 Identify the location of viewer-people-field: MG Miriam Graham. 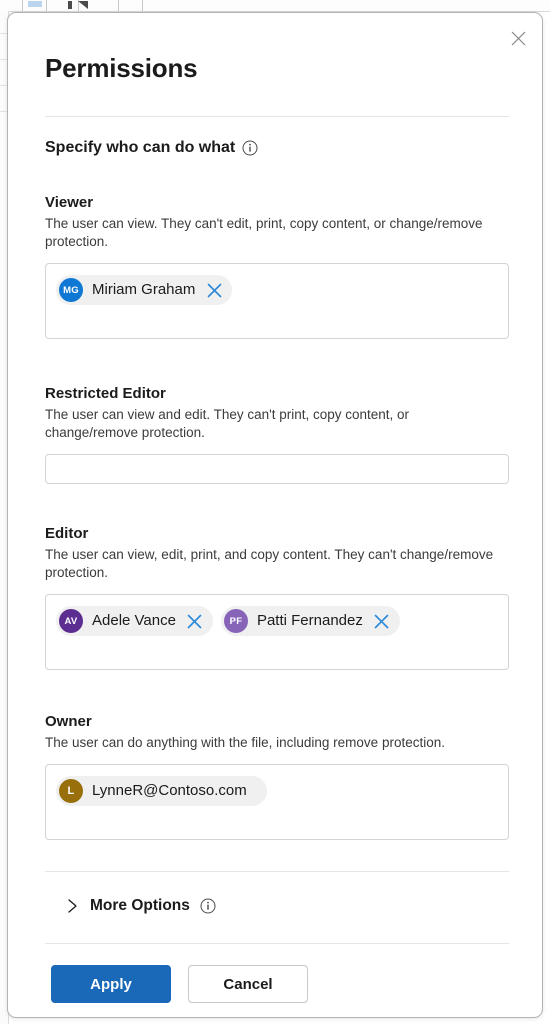
(277, 301).